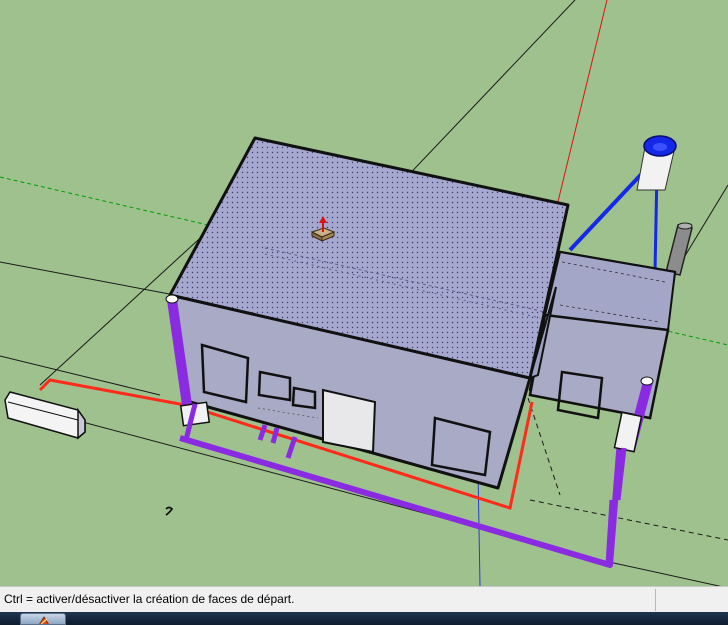  I want to click on water-tower, so click(622, 204).